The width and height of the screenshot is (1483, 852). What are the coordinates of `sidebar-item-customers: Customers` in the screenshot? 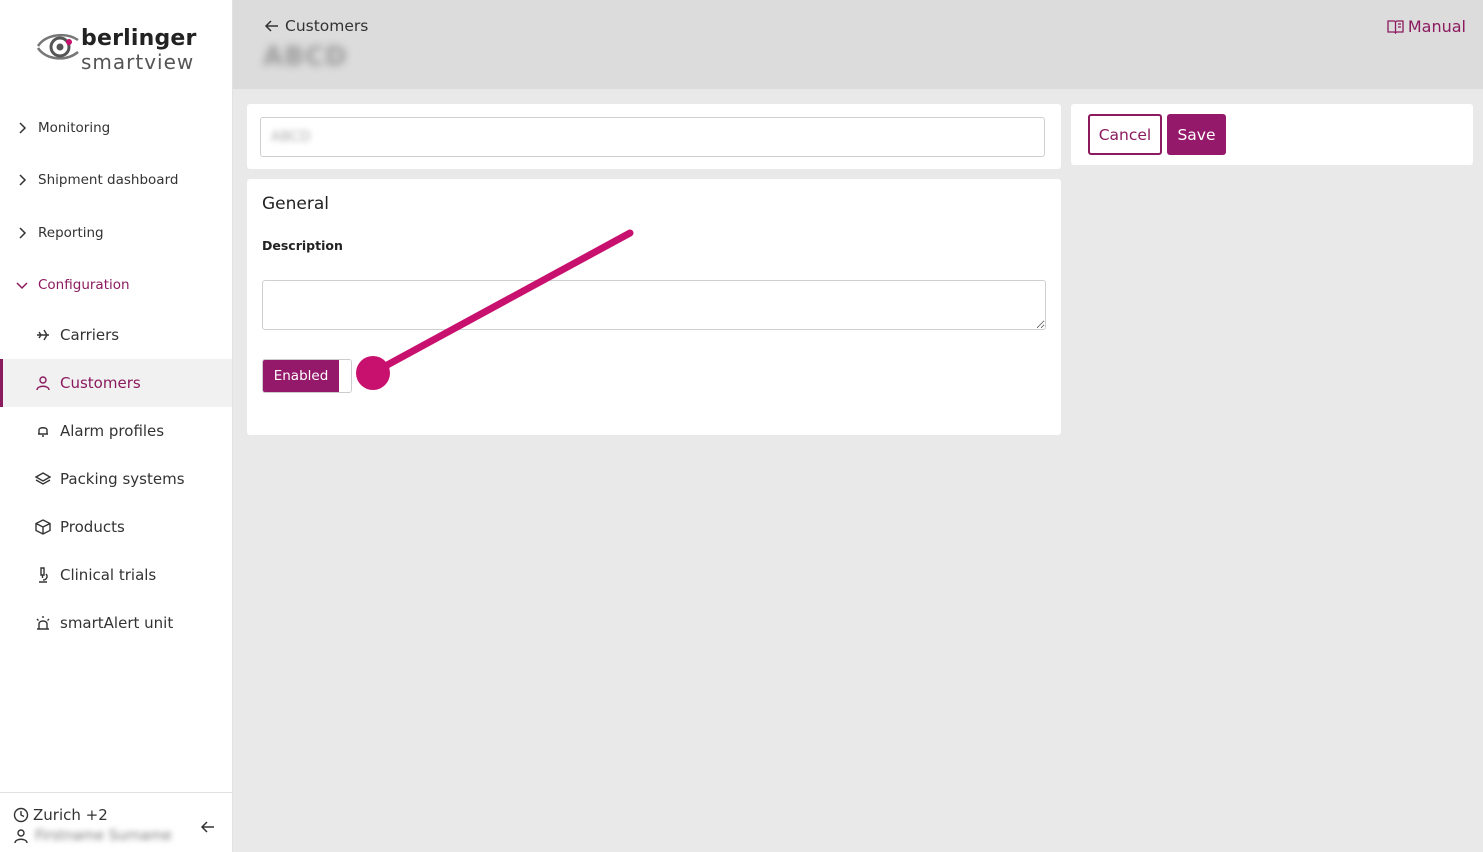 It's located at (116, 383).